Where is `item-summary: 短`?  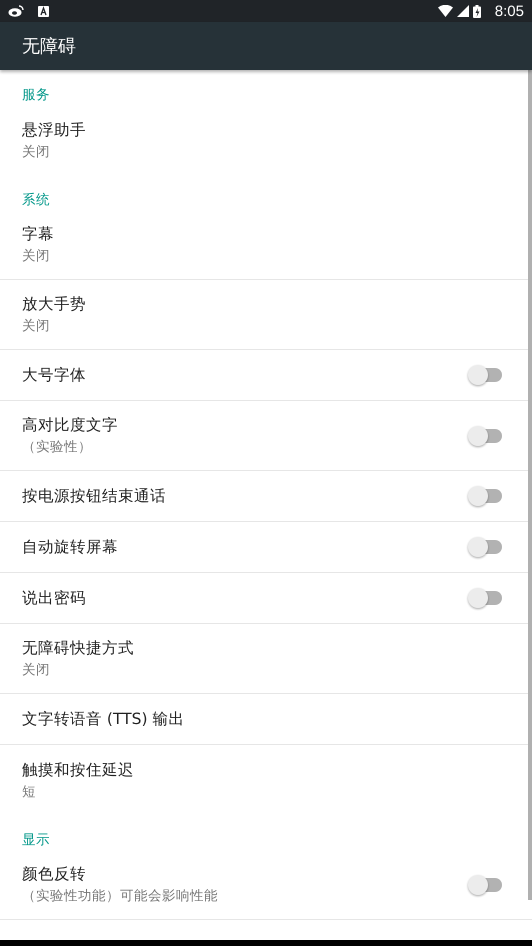
item-summary: 短 is located at coordinates (29, 791).